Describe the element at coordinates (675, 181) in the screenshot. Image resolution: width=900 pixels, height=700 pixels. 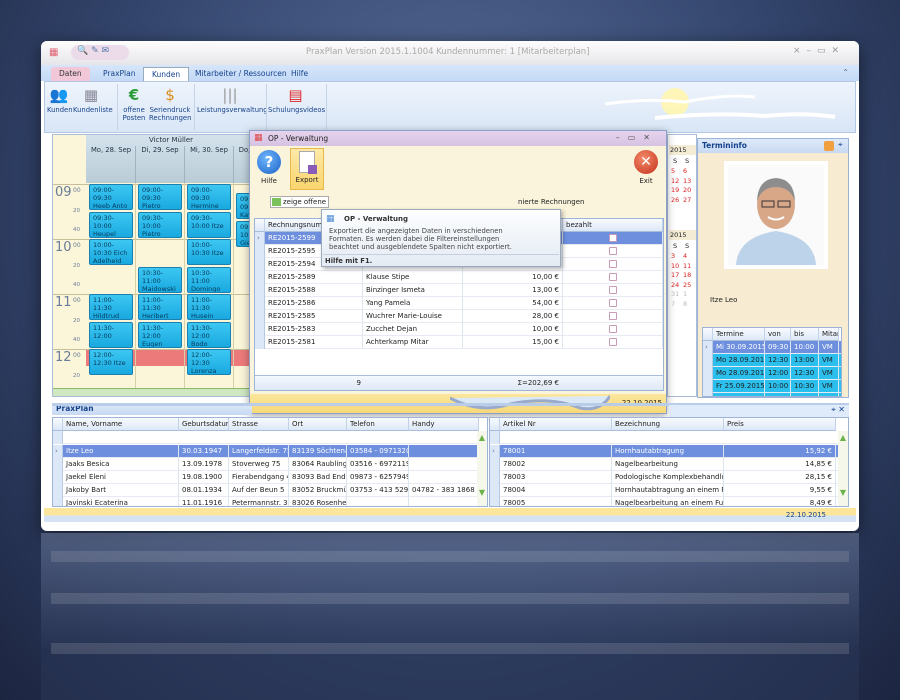
I see `day-number: 12` at that location.